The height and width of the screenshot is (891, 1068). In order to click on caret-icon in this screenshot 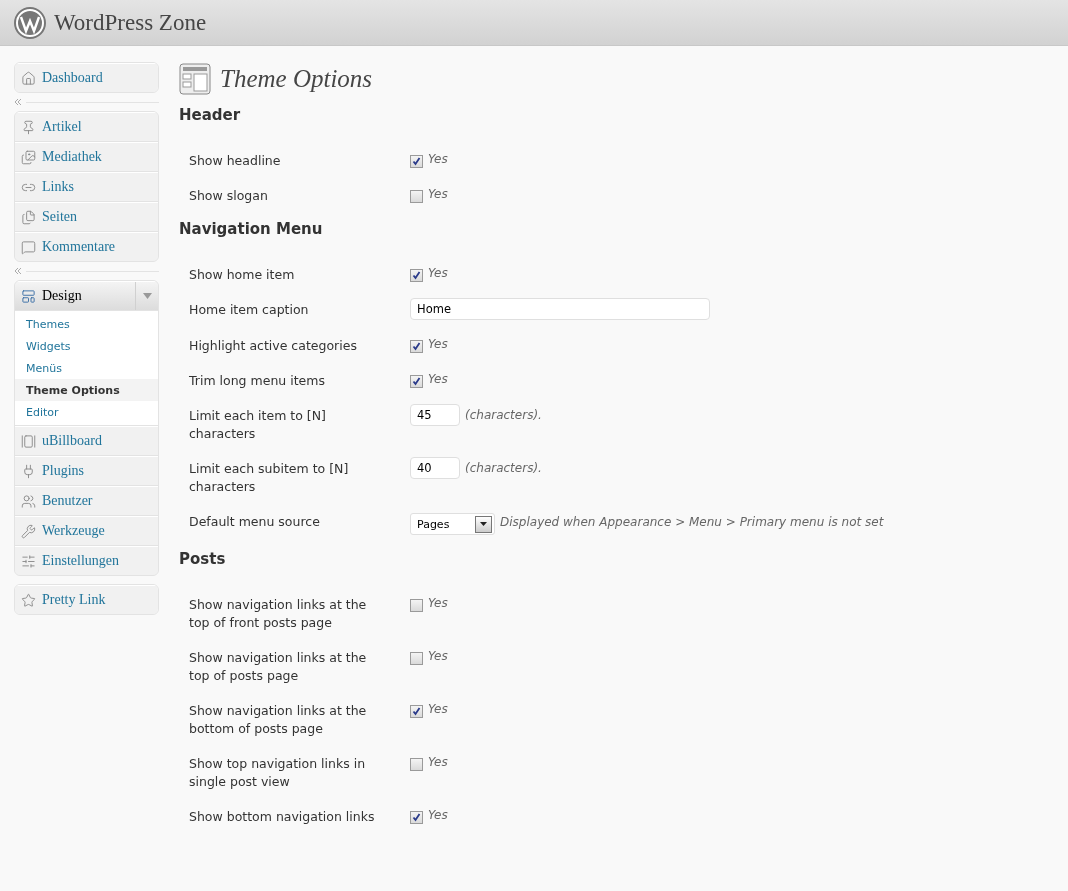, I will do `click(147, 296)`.